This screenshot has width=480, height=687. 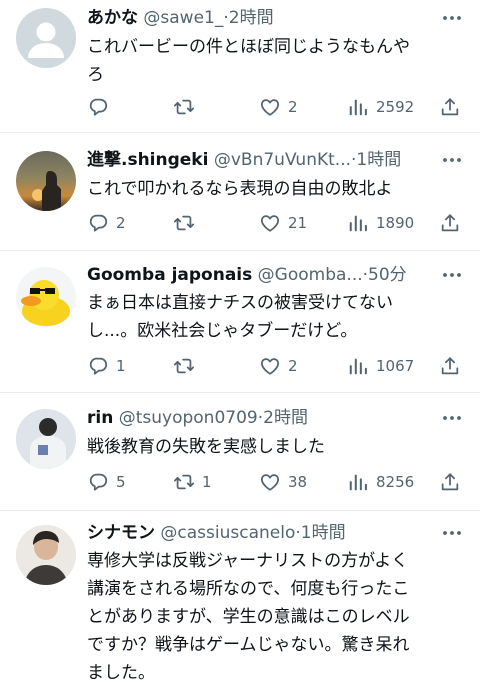 I want to click on tweet-text-line: し...。欧米社会じゃタブーだけど。, so click(x=222, y=331).